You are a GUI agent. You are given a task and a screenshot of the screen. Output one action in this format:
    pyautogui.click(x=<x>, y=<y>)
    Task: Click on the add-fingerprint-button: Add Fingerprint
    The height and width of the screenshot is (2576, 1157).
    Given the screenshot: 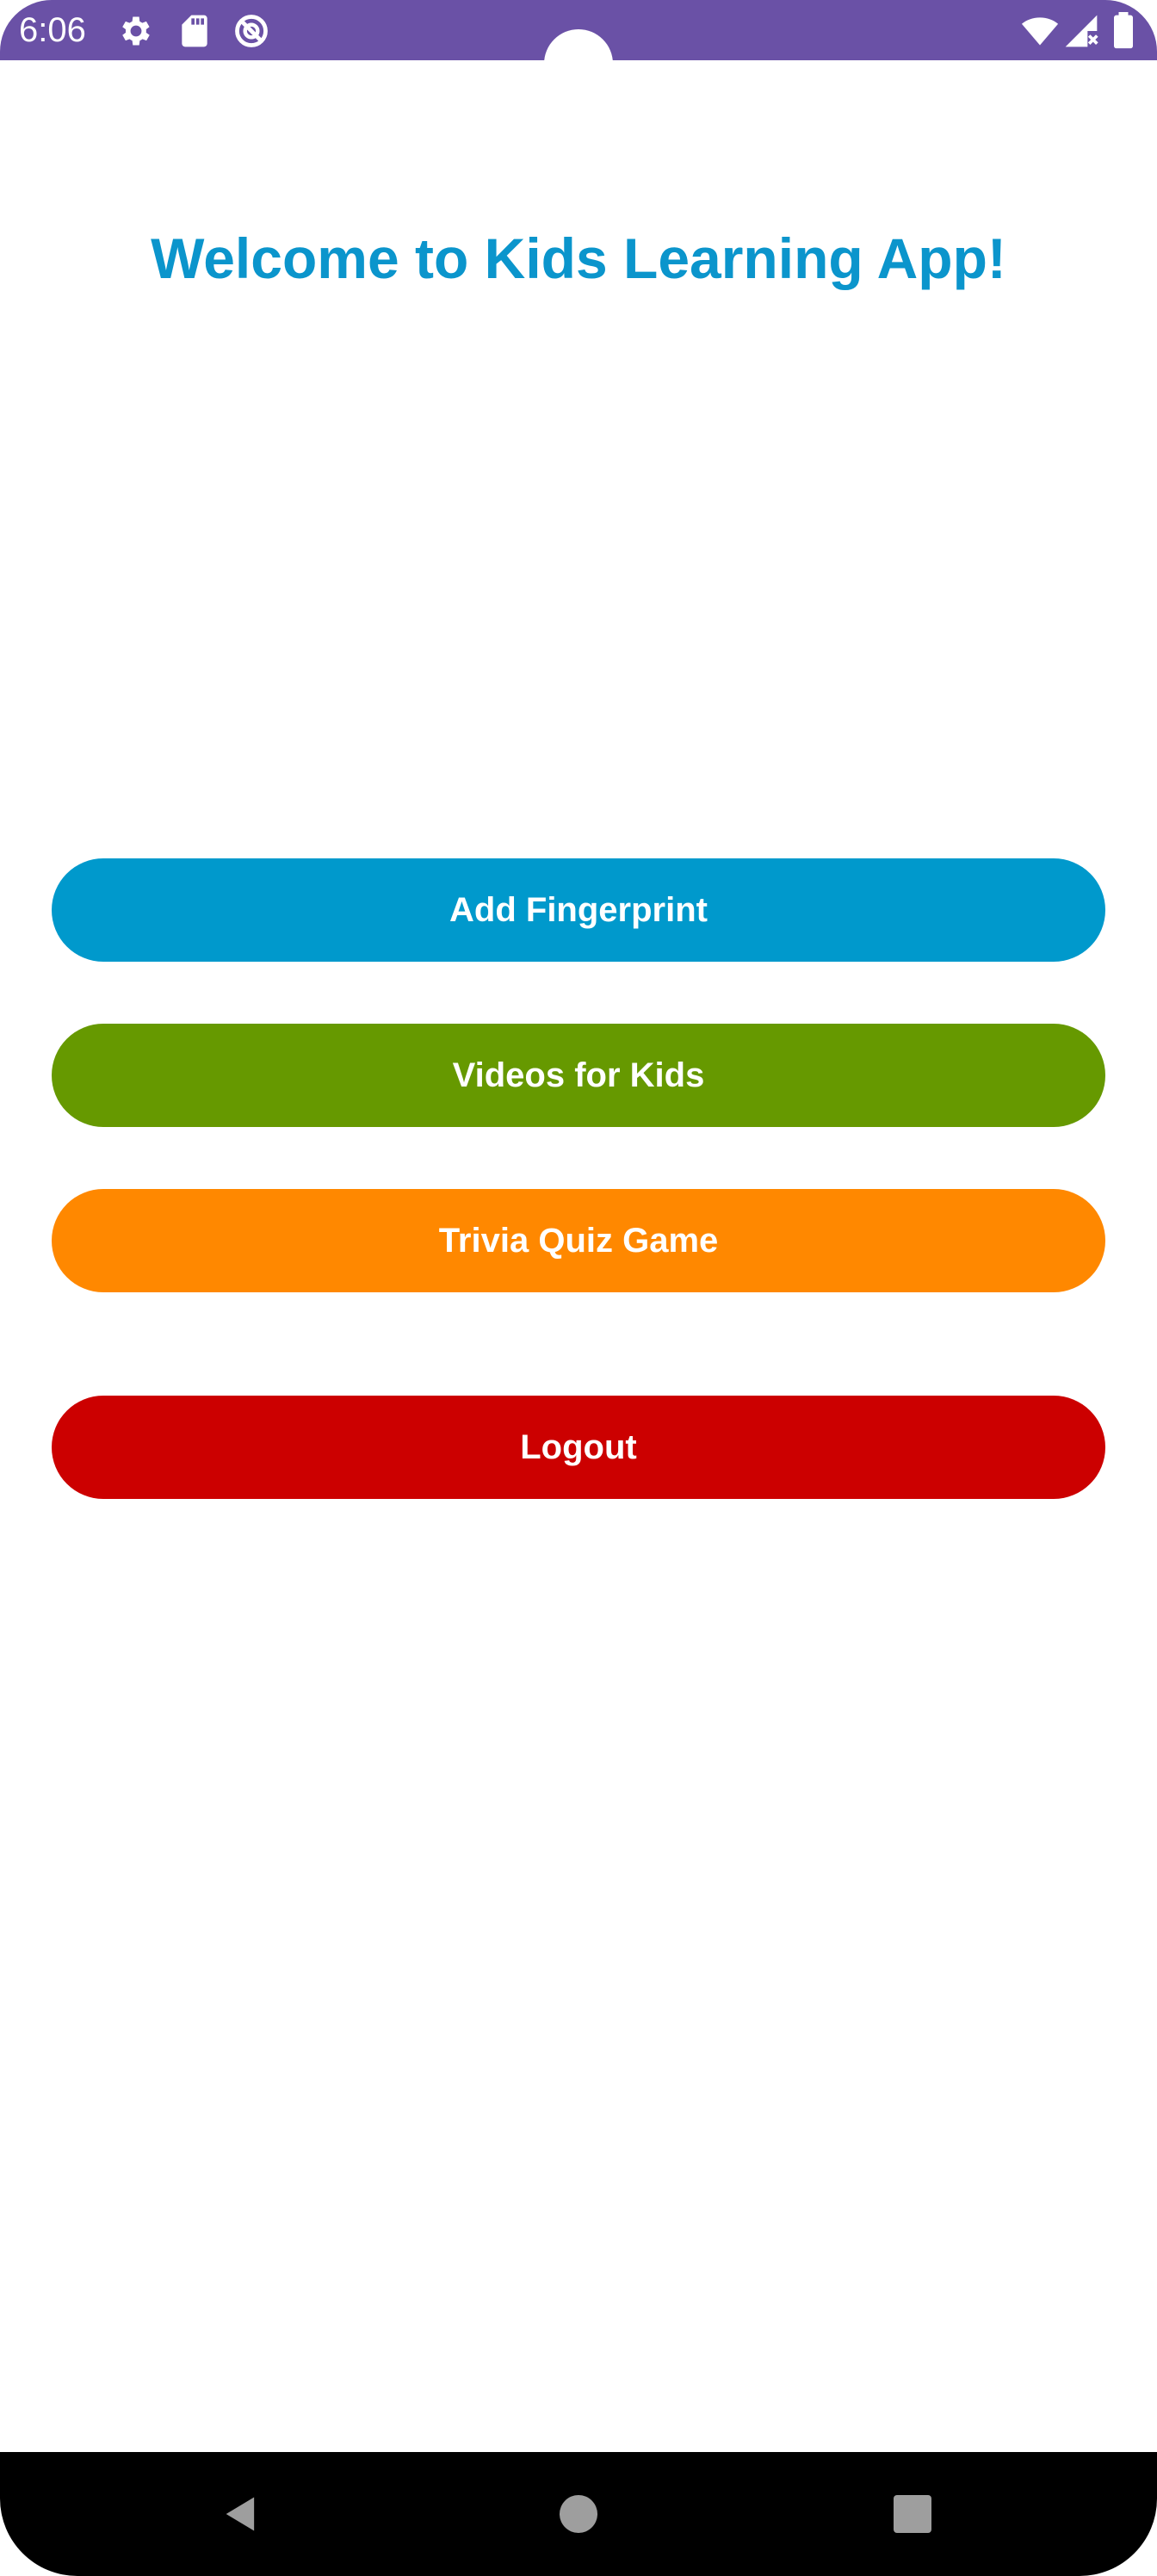 What is the action you would take?
    pyautogui.click(x=579, y=910)
    